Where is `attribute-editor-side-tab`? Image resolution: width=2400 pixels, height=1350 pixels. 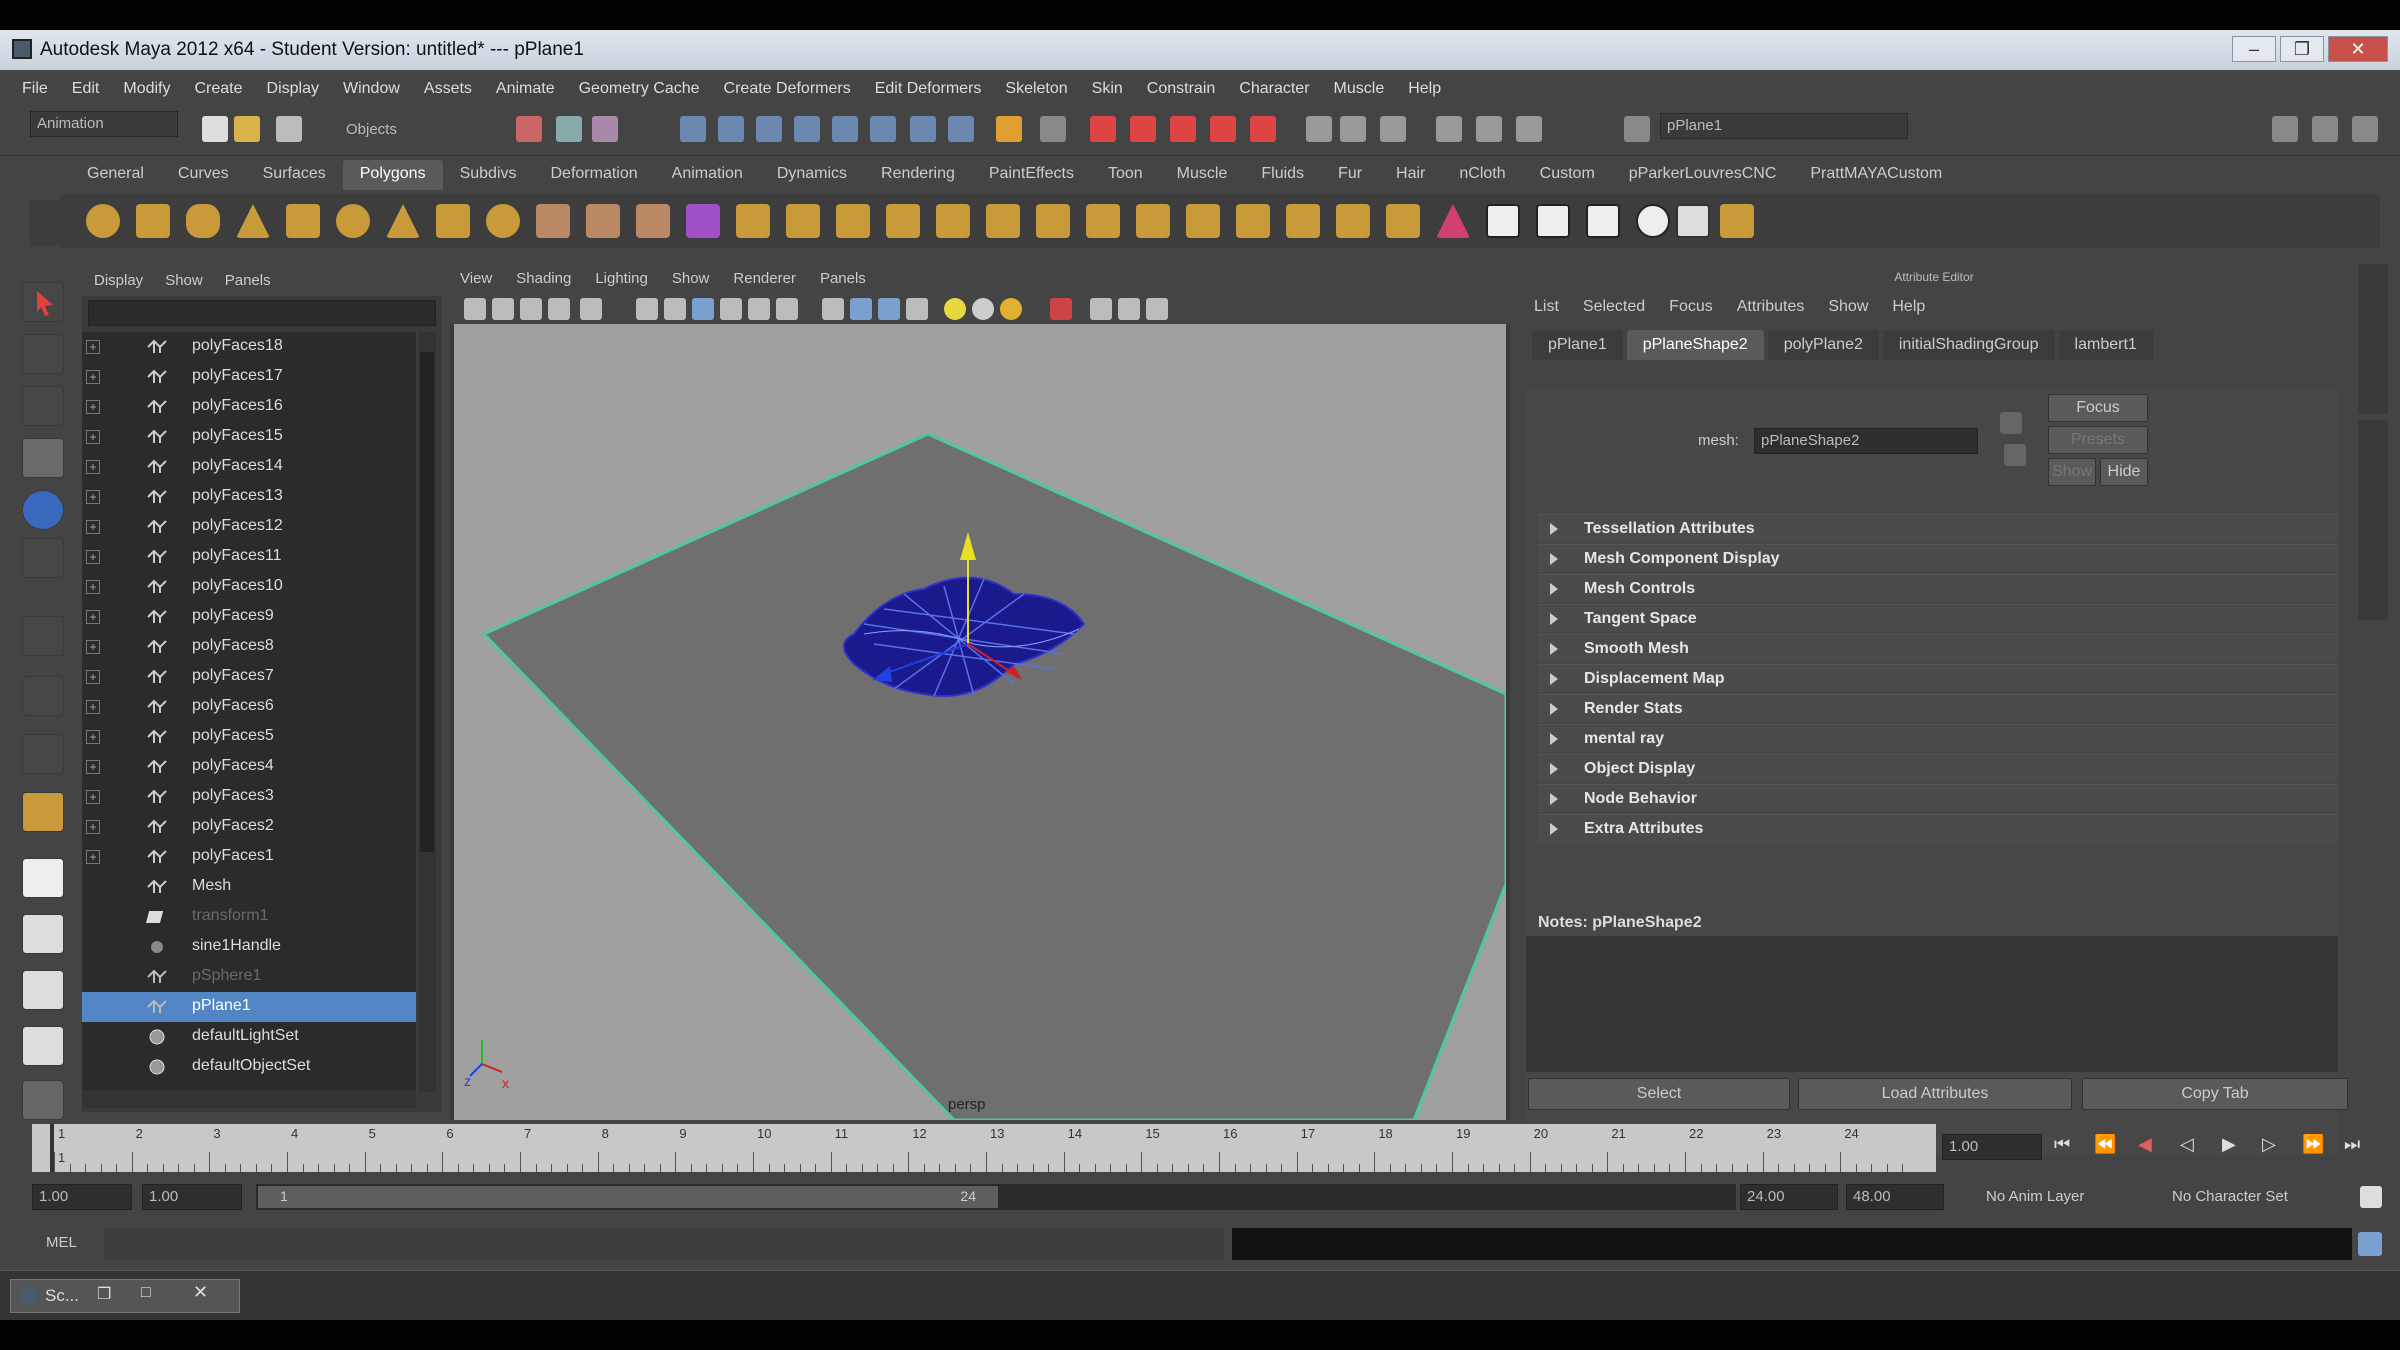 attribute-editor-side-tab is located at coordinates (2373, 339).